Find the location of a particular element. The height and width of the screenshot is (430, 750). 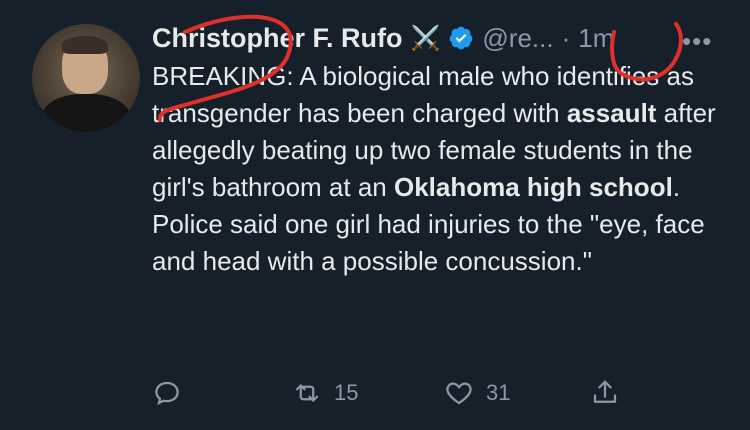

tweet-actions: 15 31 is located at coordinates (402, 398).